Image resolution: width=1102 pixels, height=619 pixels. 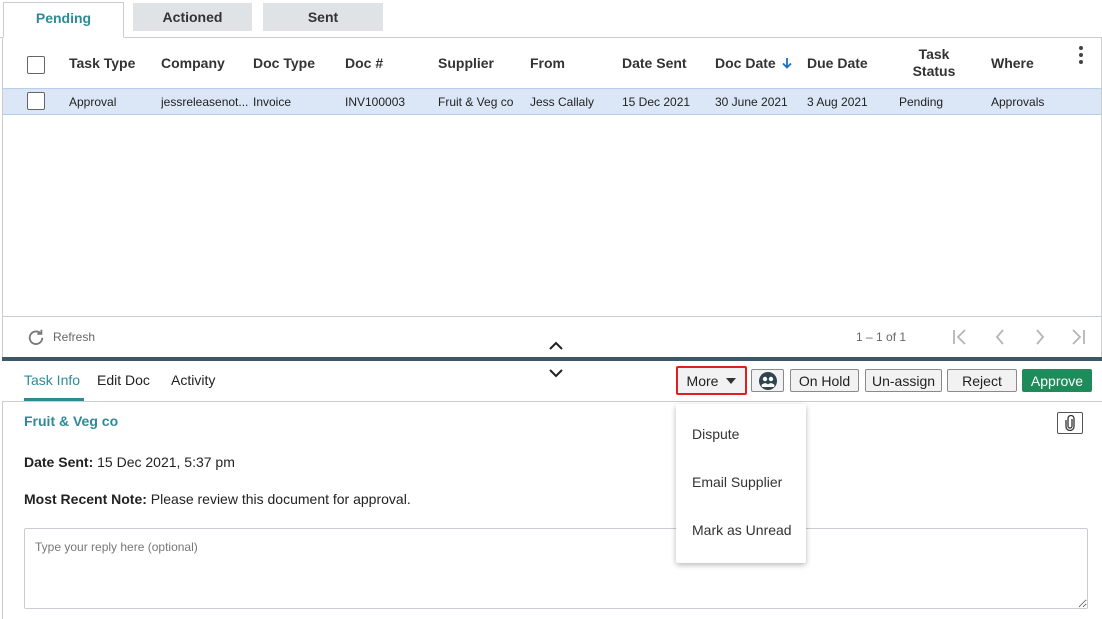 I want to click on col-task-status-line1: Task, so click(x=934, y=54).